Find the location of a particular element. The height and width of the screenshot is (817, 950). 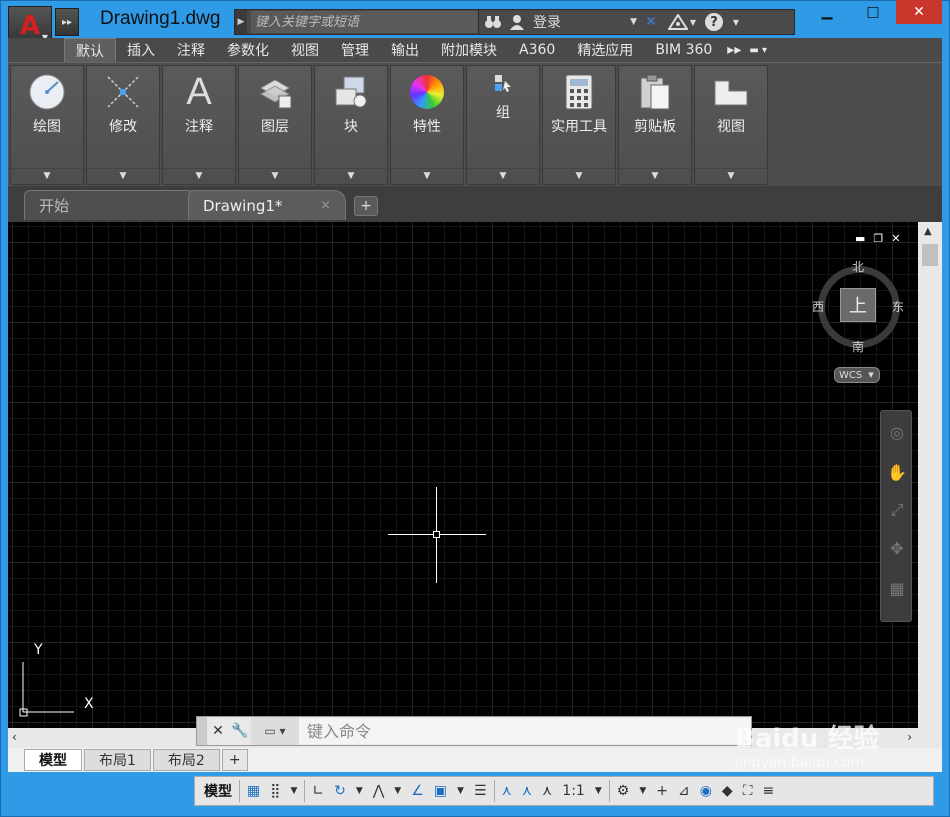

compass-south: 南 is located at coordinates (858, 346).